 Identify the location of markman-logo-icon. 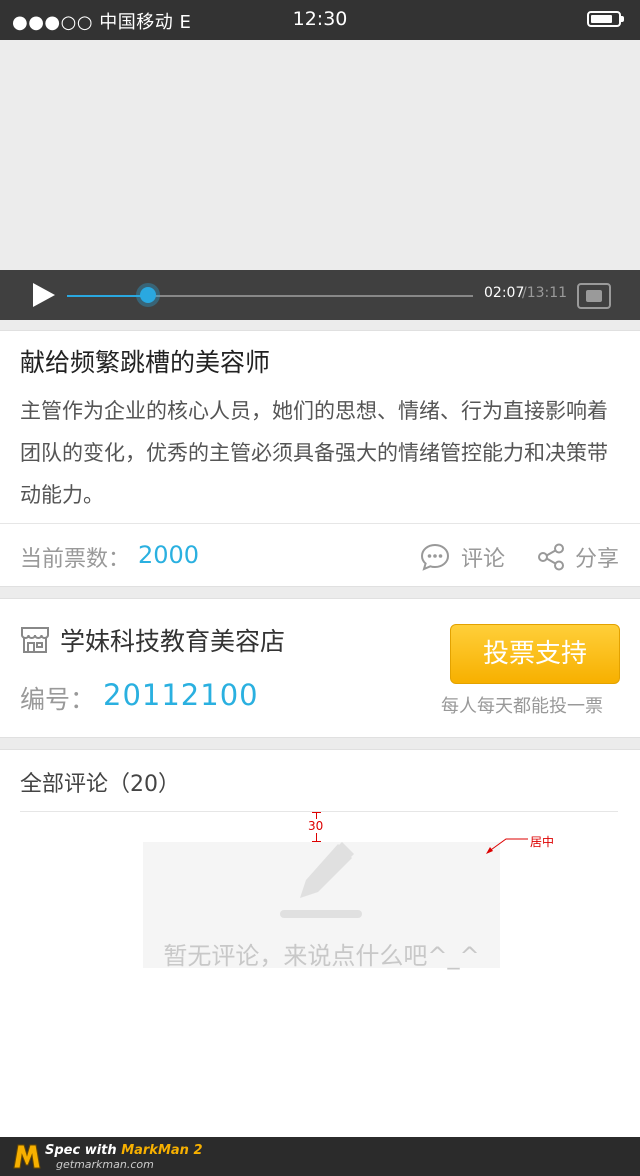
(27, 1156).